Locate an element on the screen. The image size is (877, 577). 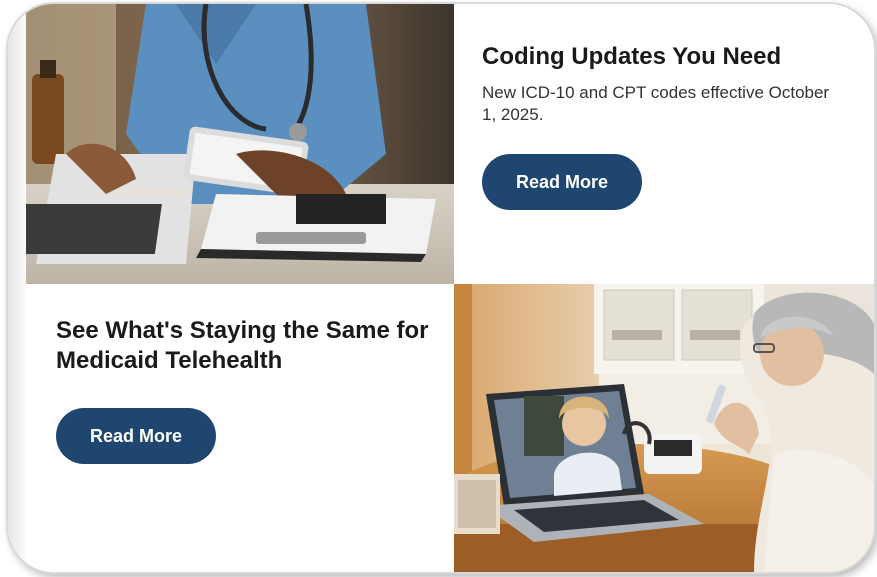
telehealth-read-more-button: Read More is located at coordinates (136, 436).